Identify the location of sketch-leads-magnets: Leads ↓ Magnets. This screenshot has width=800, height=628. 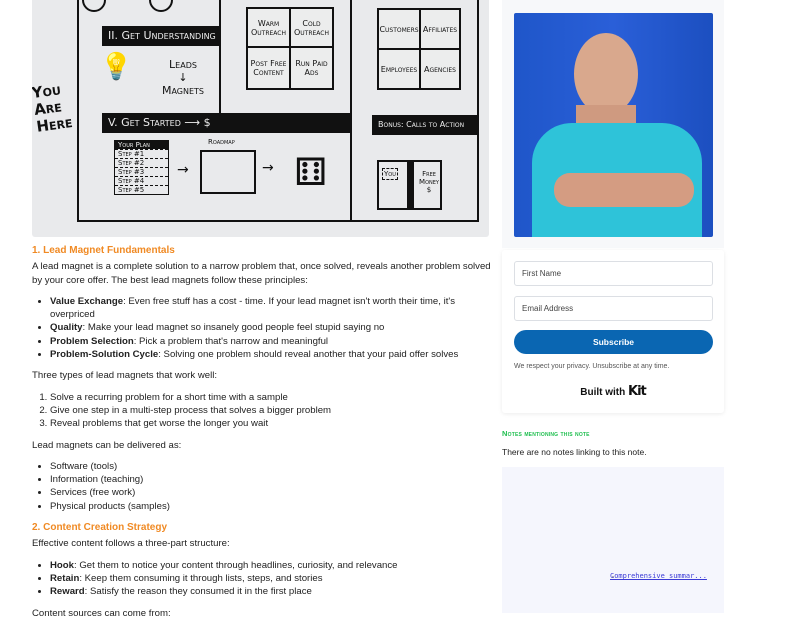
(183, 77).